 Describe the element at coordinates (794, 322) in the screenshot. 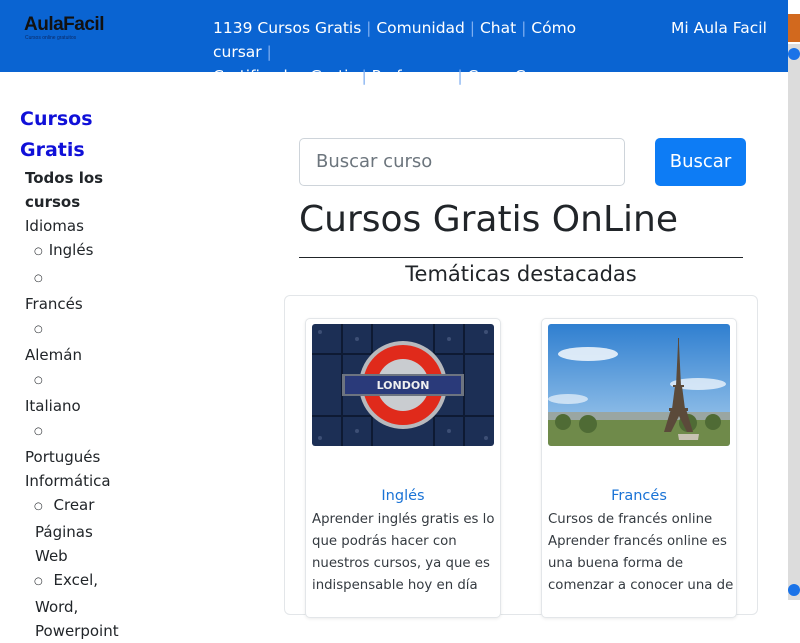

I see `page-scrollbar` at that location.